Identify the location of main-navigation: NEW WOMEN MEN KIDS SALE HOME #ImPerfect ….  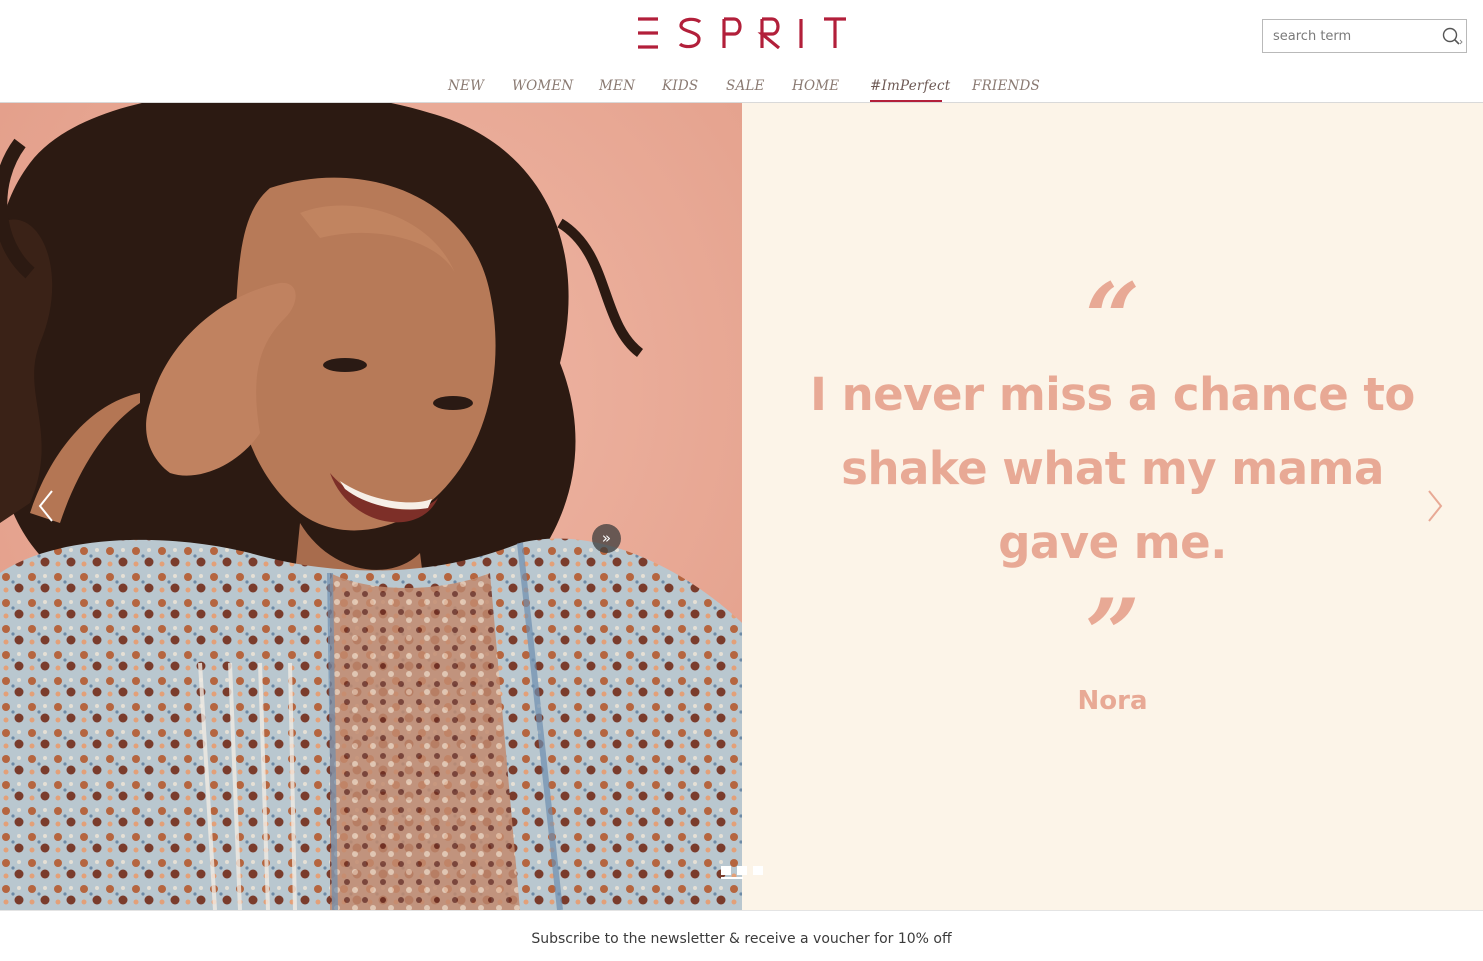
(741, 89).